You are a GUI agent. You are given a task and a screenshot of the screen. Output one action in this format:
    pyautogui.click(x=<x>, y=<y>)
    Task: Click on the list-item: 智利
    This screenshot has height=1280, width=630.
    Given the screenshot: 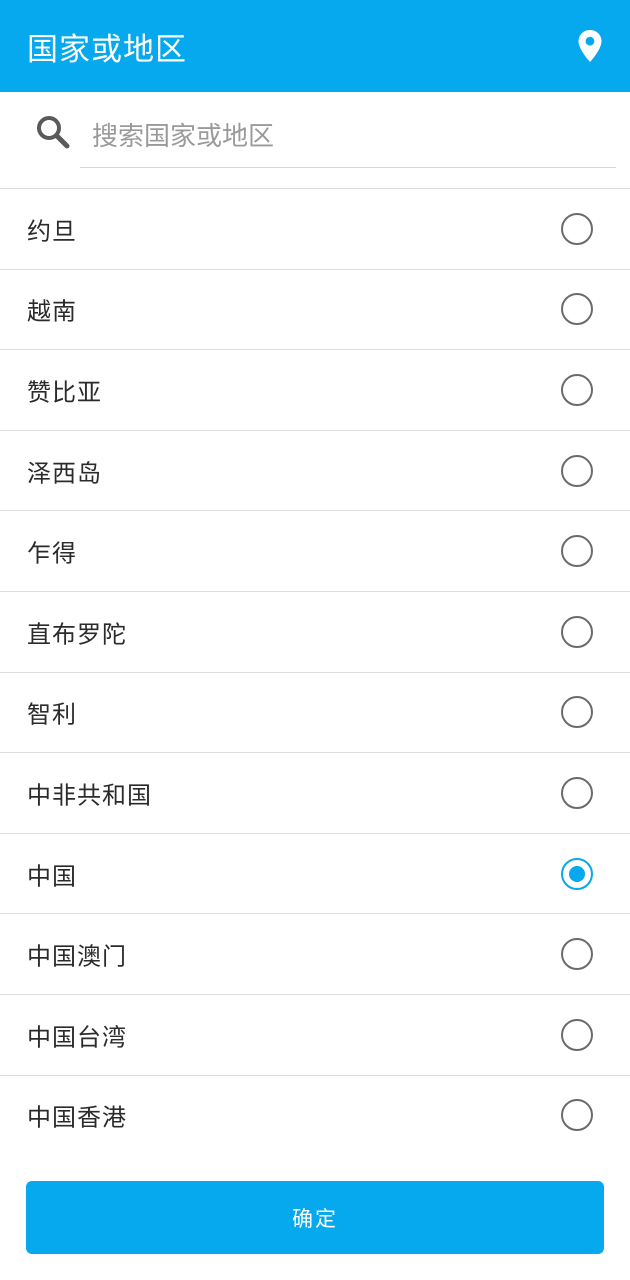 What is the action you would take?
    pyautogui.click(x=315, y=713)
    